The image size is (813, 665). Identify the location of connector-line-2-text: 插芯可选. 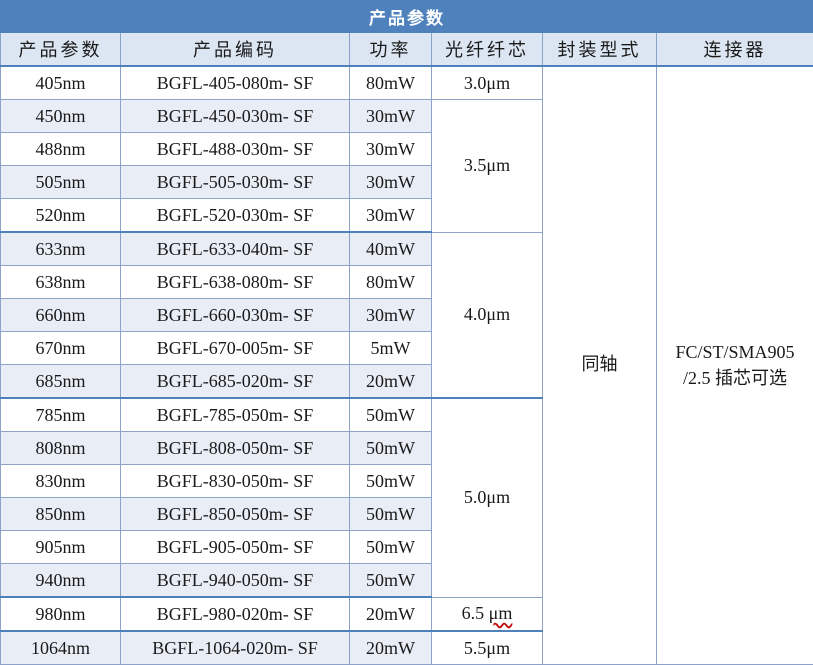
(751, 378).